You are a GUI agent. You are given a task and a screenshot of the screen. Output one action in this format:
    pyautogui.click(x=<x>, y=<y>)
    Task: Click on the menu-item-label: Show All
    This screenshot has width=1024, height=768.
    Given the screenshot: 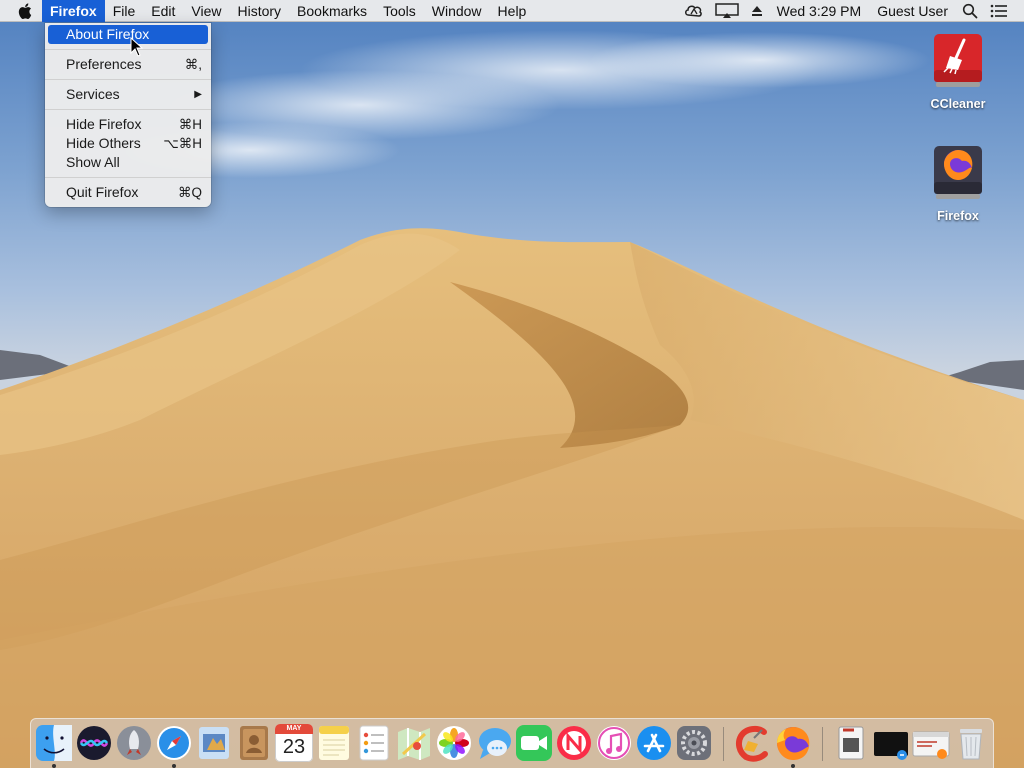 What is the action you would take?
    pyautogui.click(x=93, y=162)
    